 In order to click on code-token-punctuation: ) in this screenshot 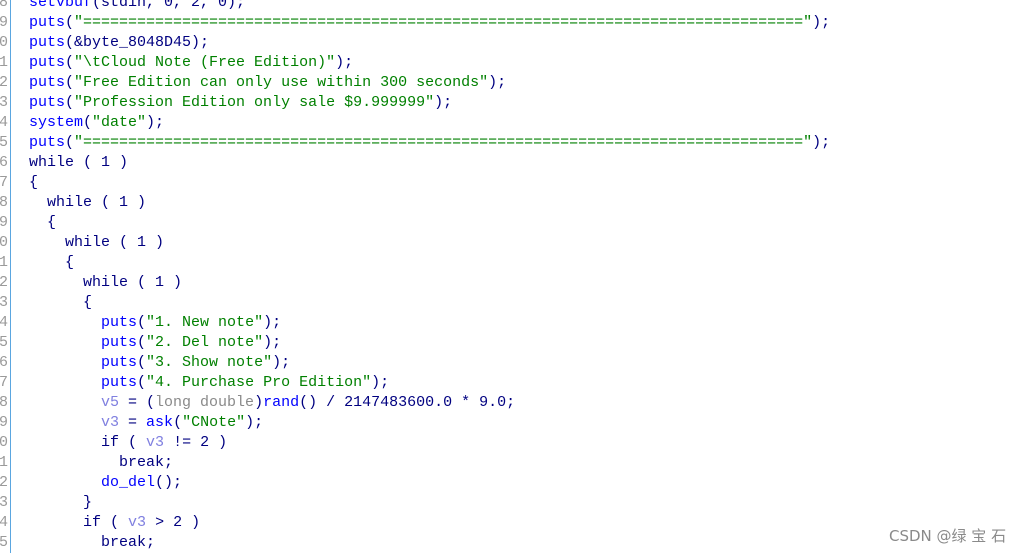, I will do `click(259, 402)`.